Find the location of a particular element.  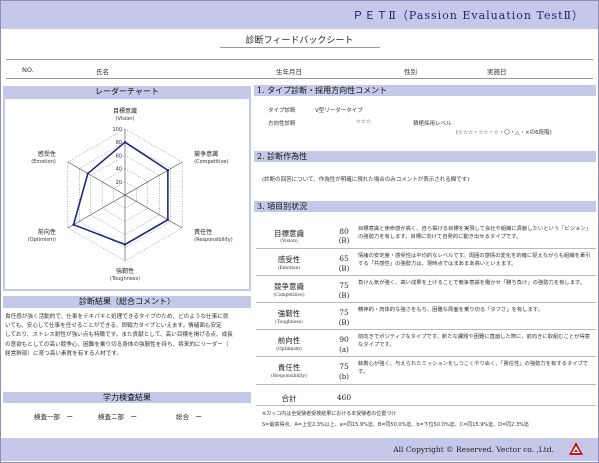

item-name-en: (Responsibility) is located at coordinates (289, 376).